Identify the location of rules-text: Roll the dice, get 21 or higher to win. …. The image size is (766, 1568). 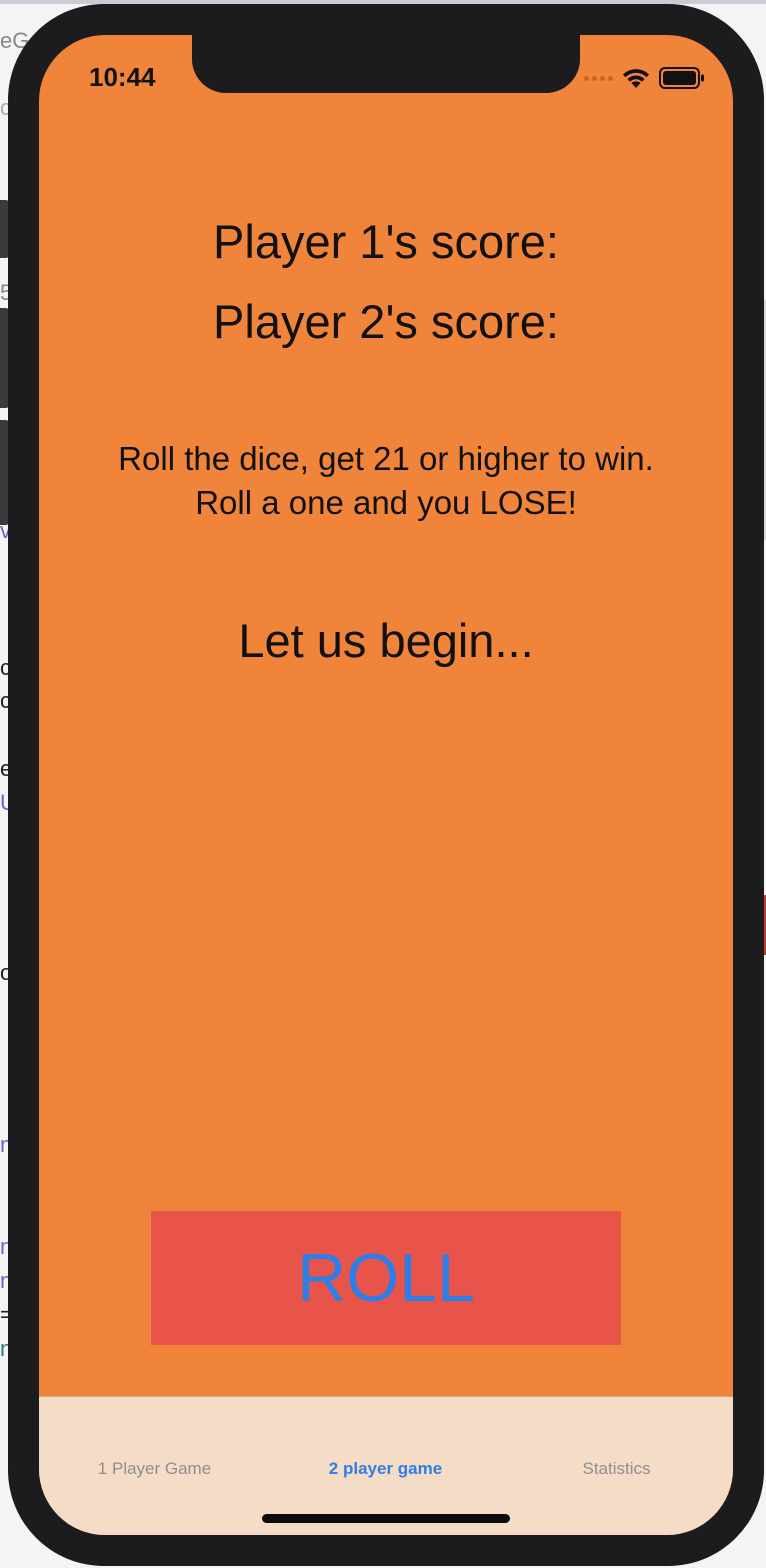
(386, 481).